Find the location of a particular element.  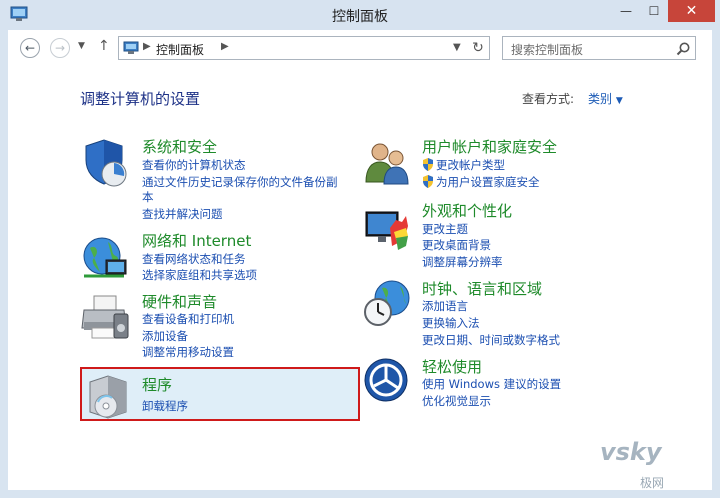

category-title-system-security: 系统和安全 is located at coordinates (179, 146).